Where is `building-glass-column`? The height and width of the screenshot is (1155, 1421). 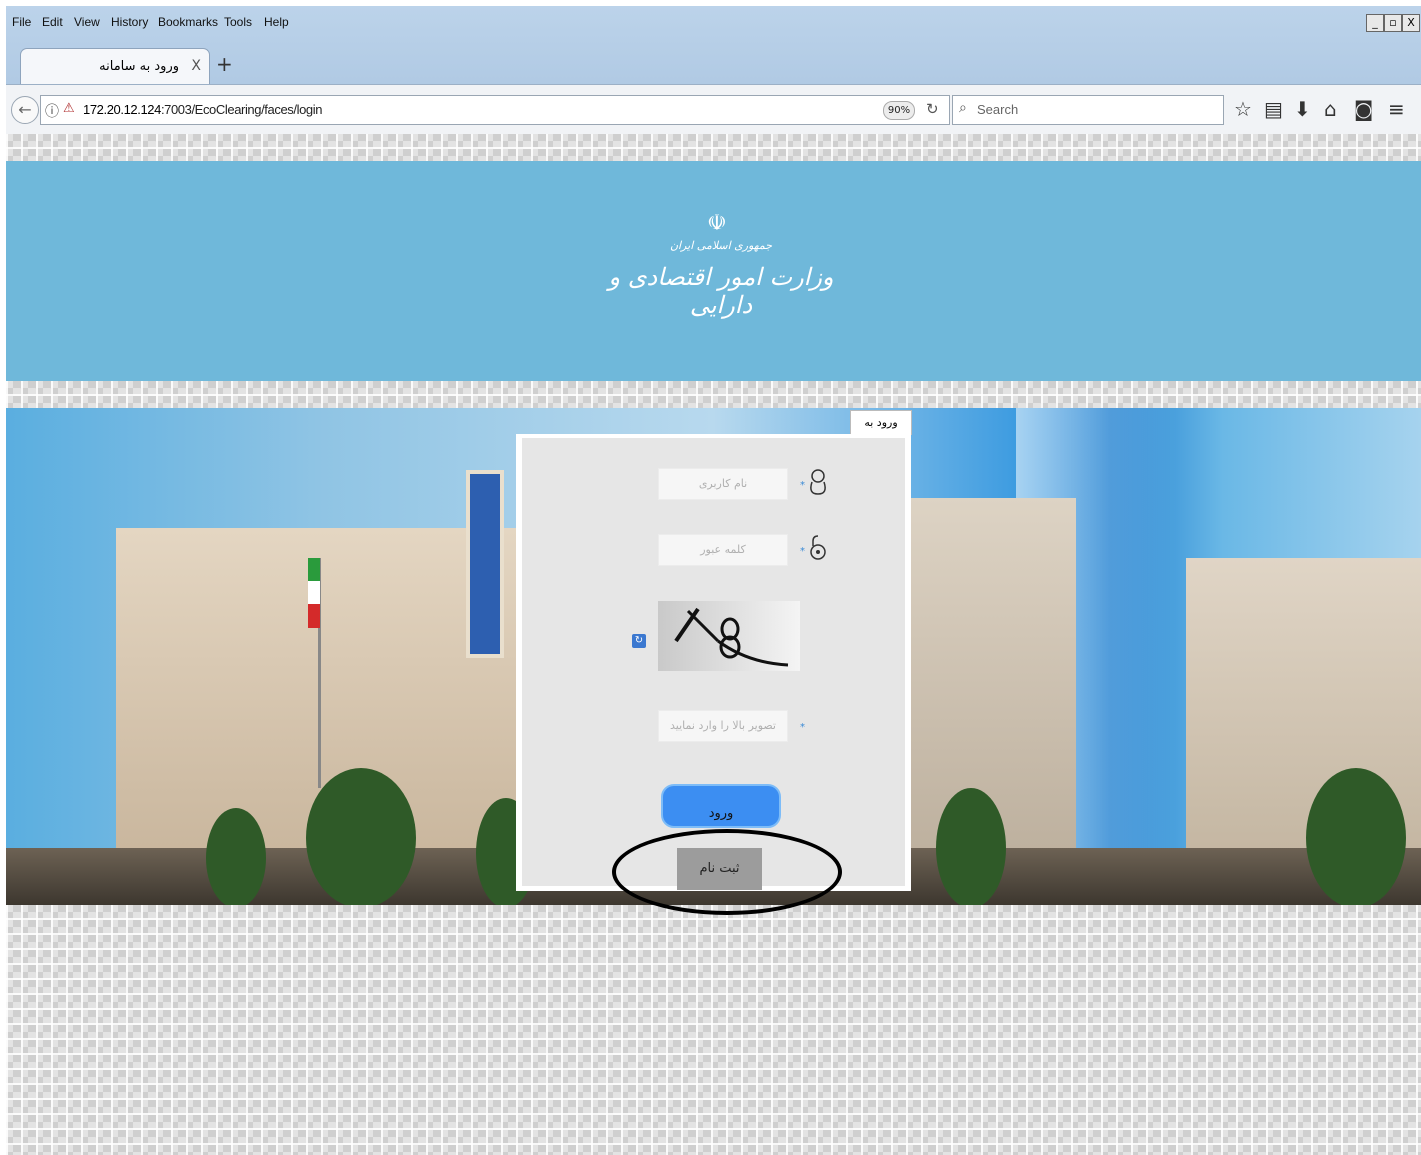
building-glass-column is located at coordinates (485, 564).